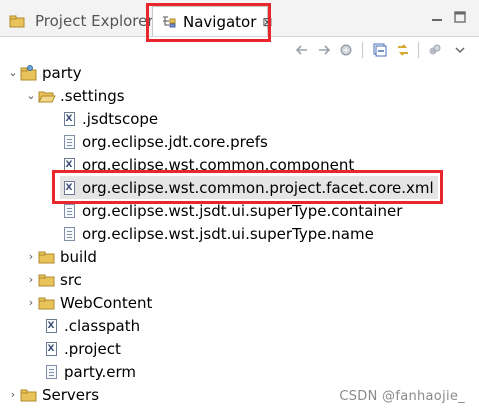  What do you see at coordinates (403, 50) in the screenshot?
I see `link-with-editor-icon` at bounding box center [403, 50].